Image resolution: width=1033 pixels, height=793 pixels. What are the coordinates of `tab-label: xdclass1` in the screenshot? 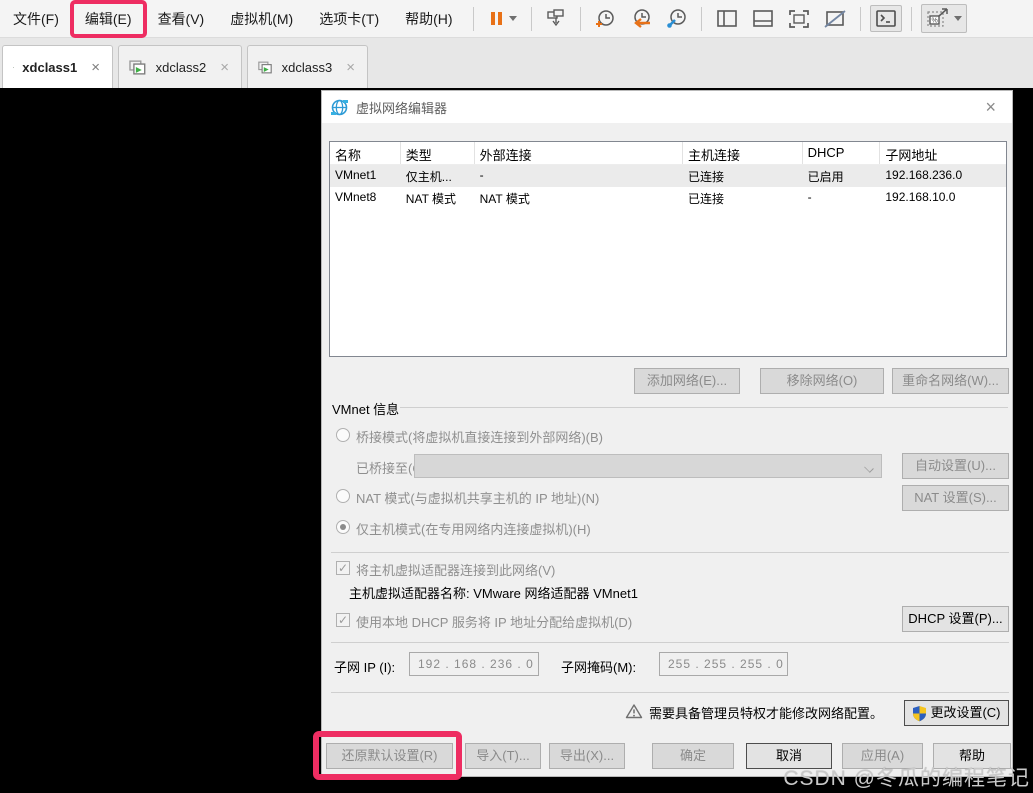 It's located at (50, 67).